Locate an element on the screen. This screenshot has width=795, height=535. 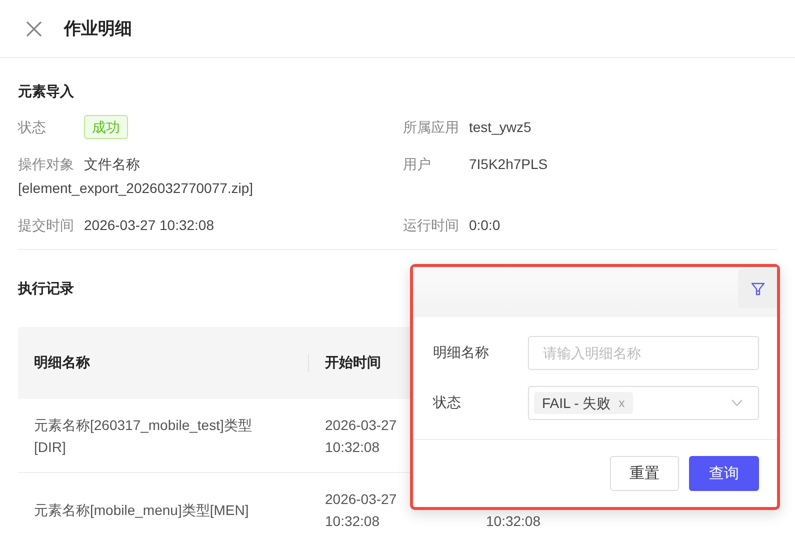
table-cell: 元素名称[260317_mobile_test]类型[DIR] is located at coordinates (143, 435).